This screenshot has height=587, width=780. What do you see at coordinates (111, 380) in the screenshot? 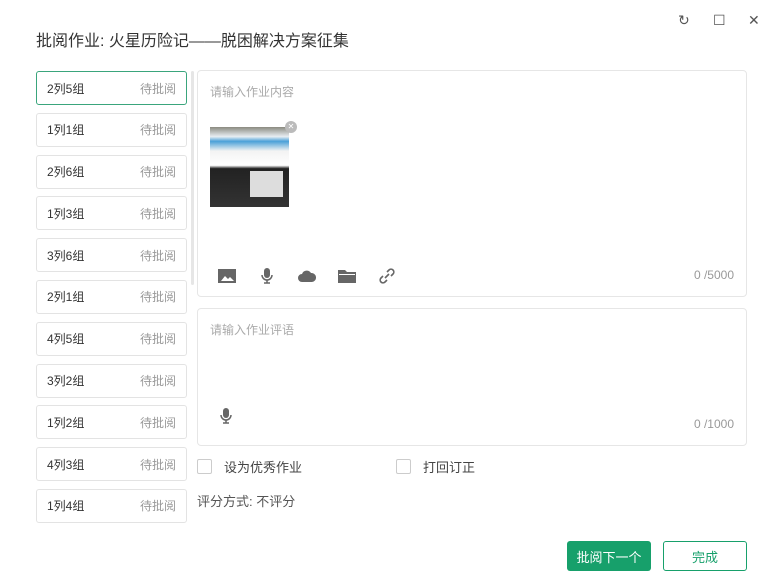
I see `student-item: 3列2组 待批阅` at bounding box center [111, 380].